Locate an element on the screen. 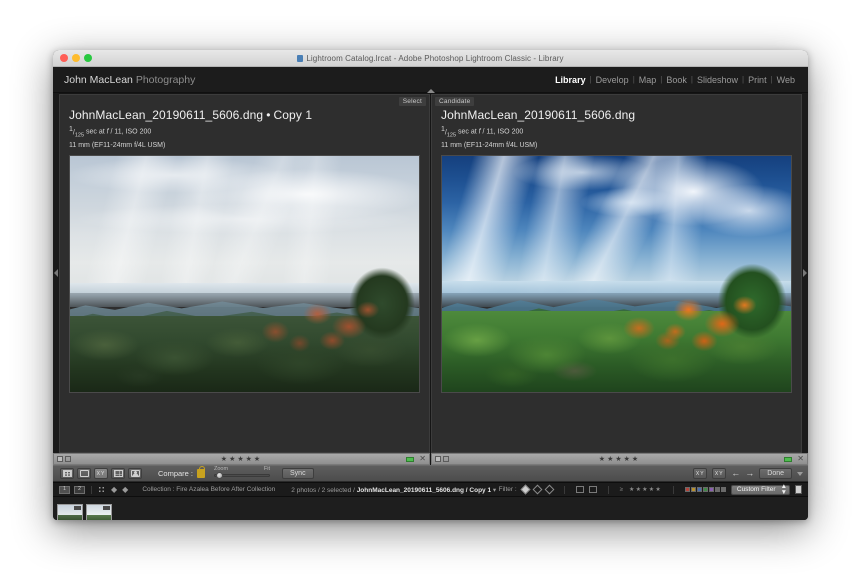 This screenshot has height=584, width=860. flag-rejected-icon is located at coordinates (549, 489).